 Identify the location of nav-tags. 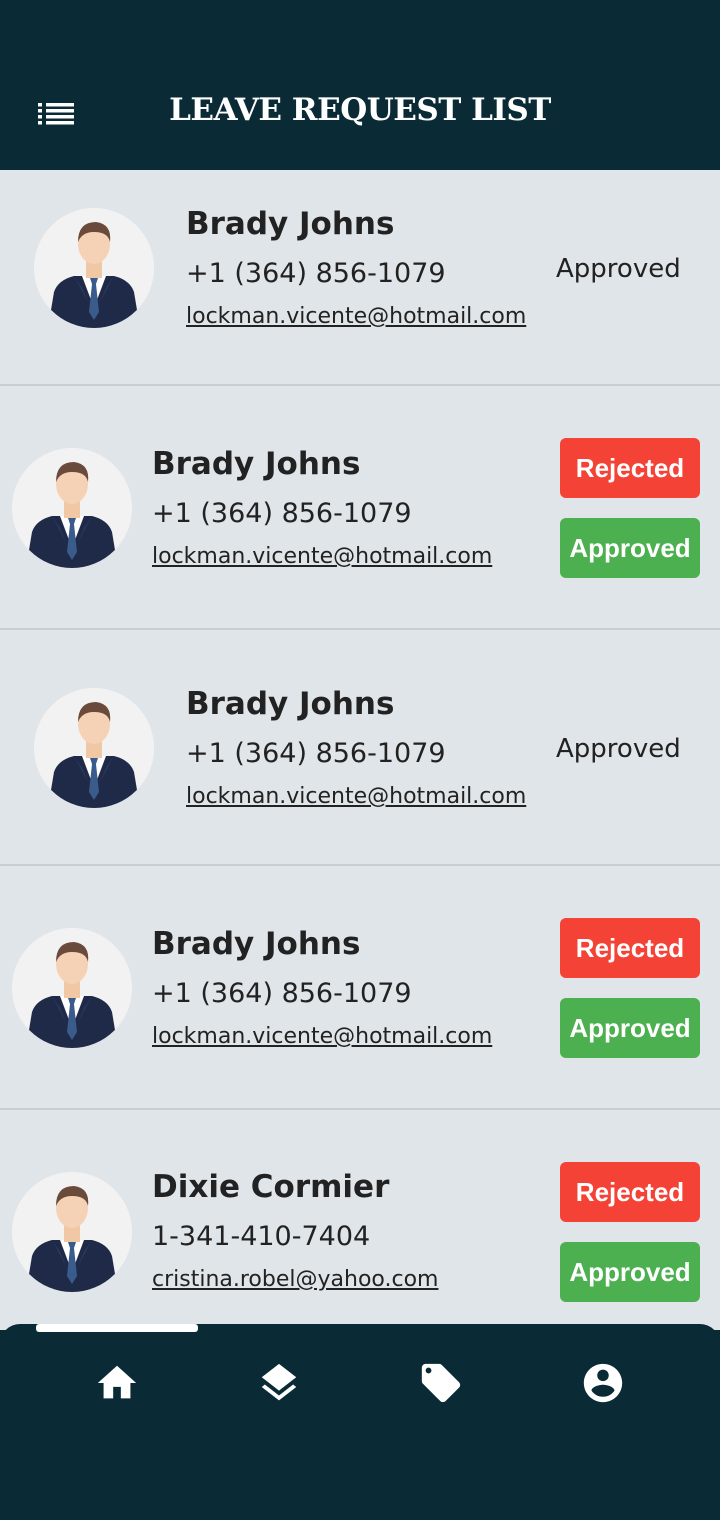
(441, 1383).